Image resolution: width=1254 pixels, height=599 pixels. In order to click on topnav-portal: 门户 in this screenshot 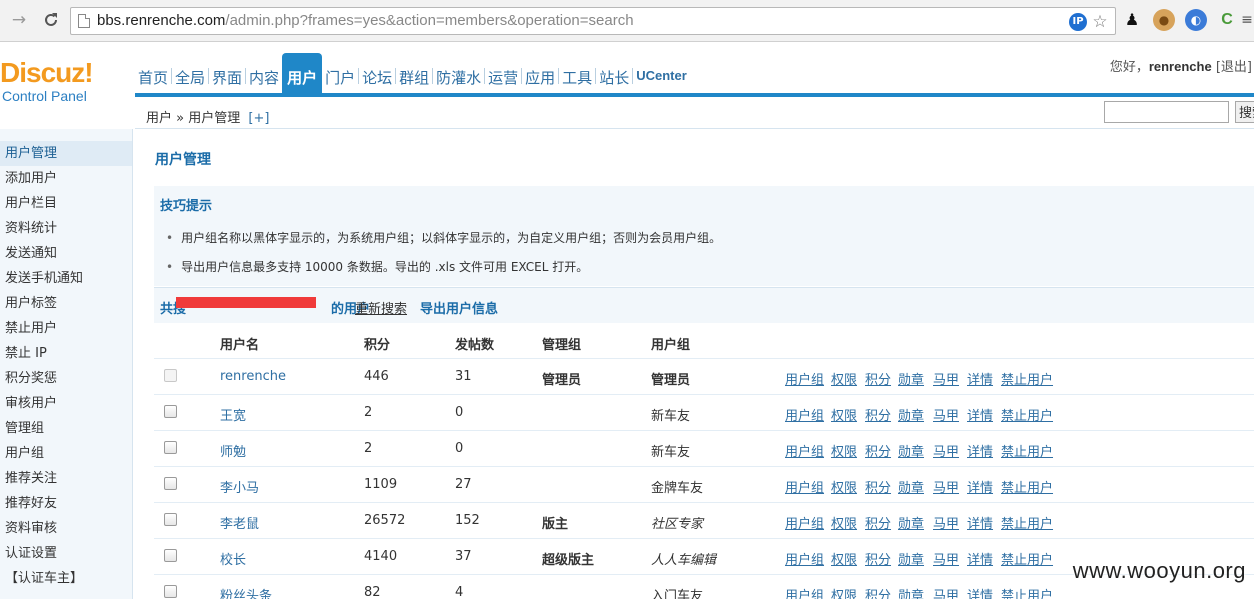, I will do `click(340, 73)`.